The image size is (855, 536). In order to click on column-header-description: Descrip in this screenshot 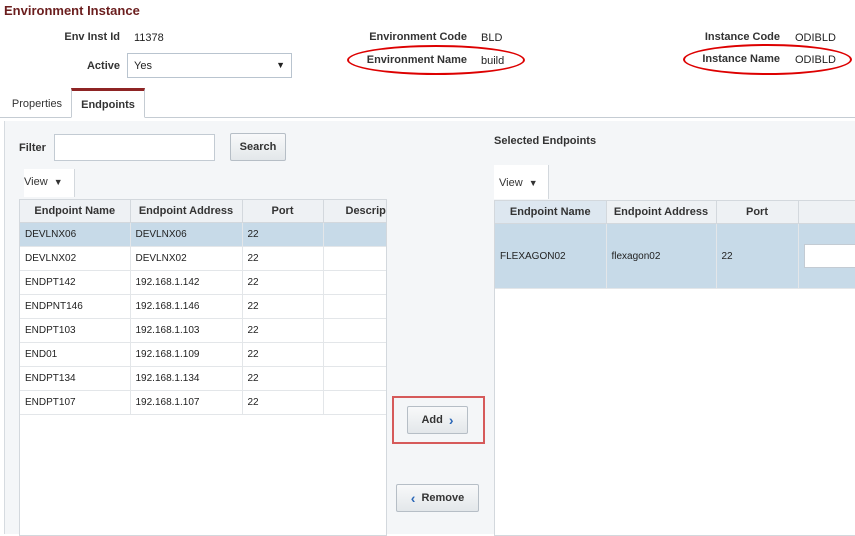, I will do `click(355, 211)`.